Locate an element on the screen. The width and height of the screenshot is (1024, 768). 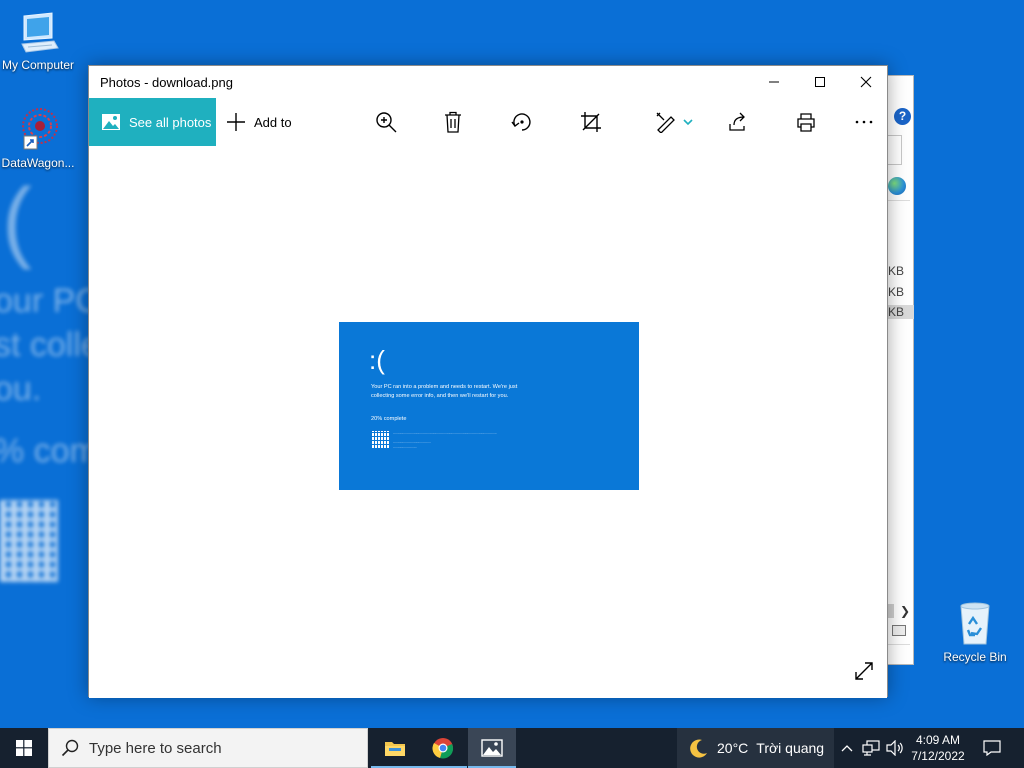
full-screen-button is located at coordinates (864, 671).